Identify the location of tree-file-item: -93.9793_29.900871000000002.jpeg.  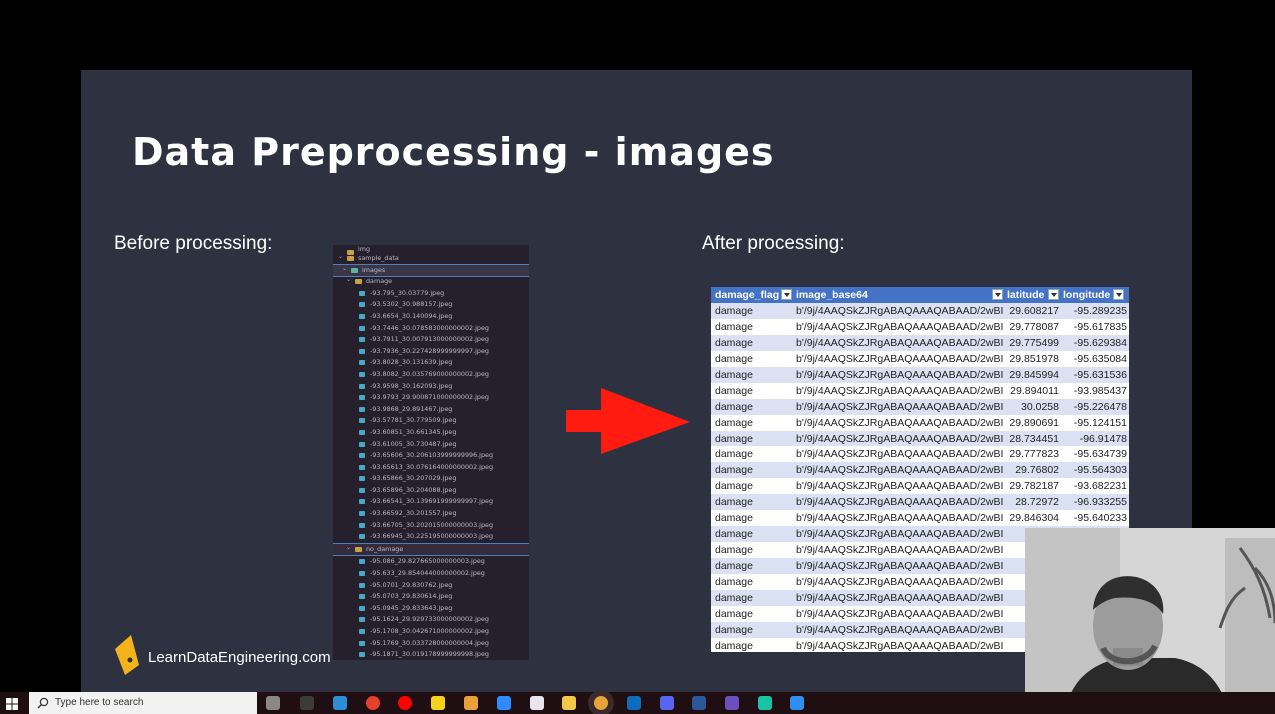
(431, 398).